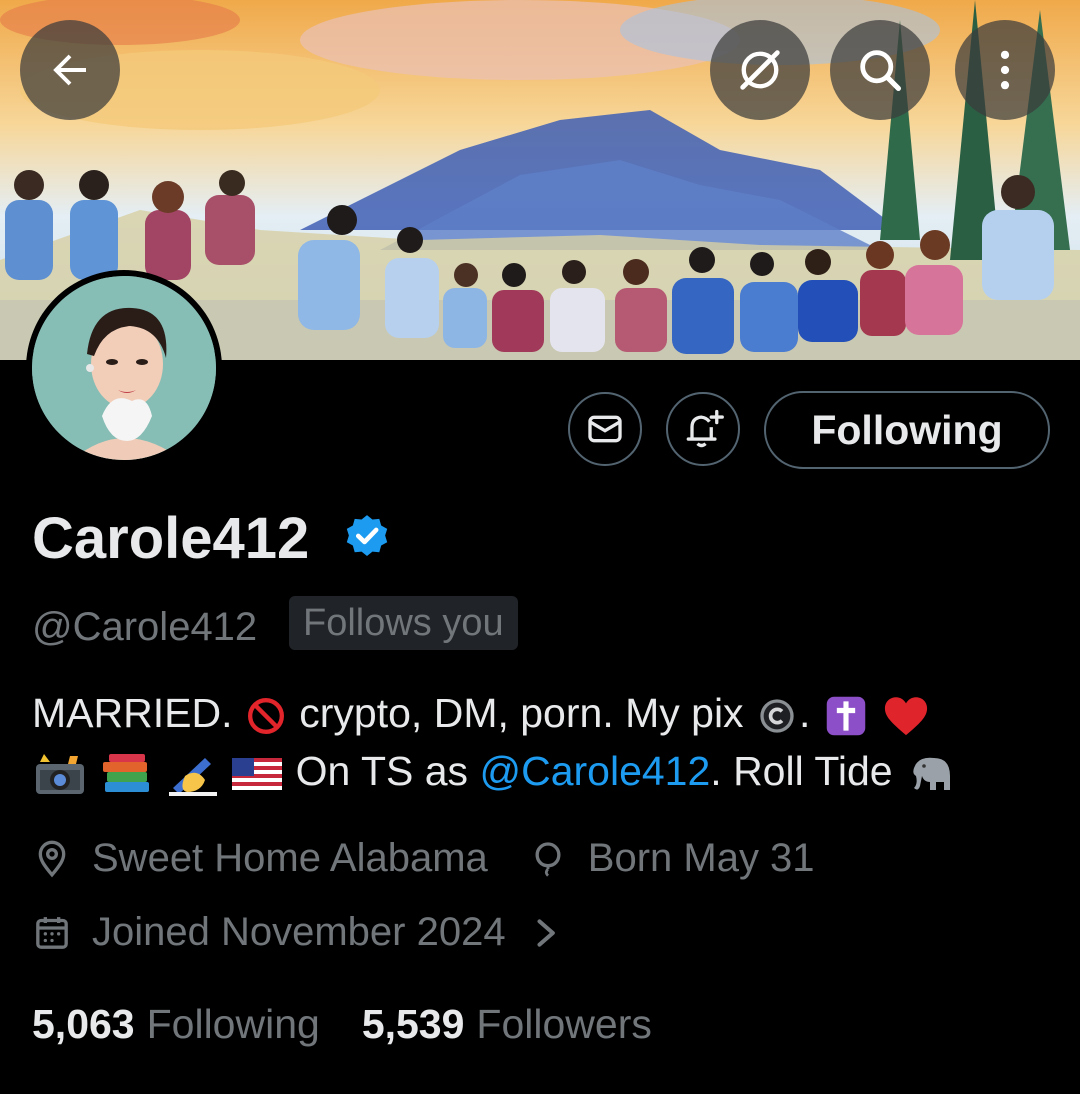 The height and width of the screenshot is (1094, 1080). Describe the element at coordinates (145, 627) in the screenshot. I see `user-handle: @Carole412` at that location.